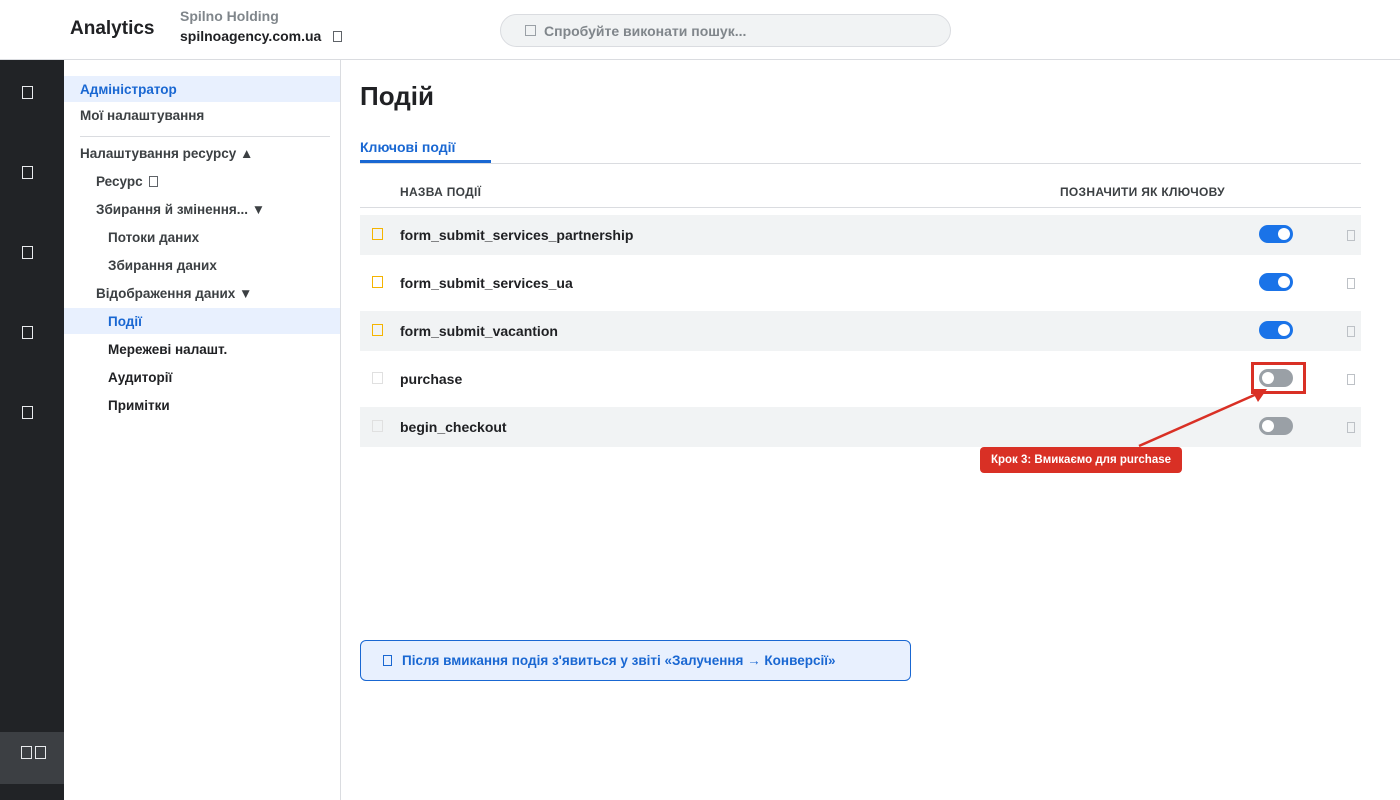  I want to click on tab-key-events: Ключові події, so click(407, 147).